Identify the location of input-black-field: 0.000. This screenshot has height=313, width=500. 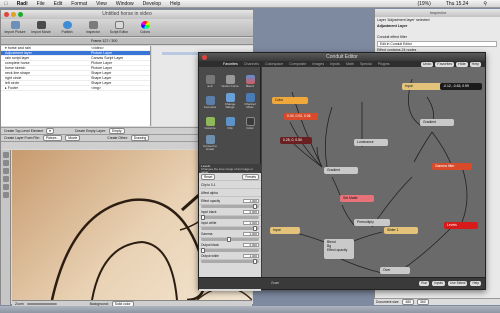
(251, 211).